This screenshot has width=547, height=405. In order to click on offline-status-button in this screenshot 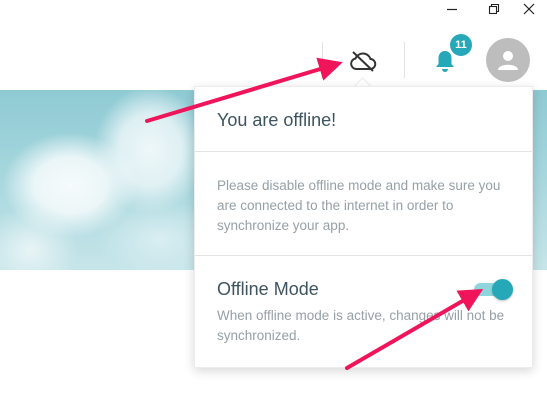, I will do `click(363, 61)`.